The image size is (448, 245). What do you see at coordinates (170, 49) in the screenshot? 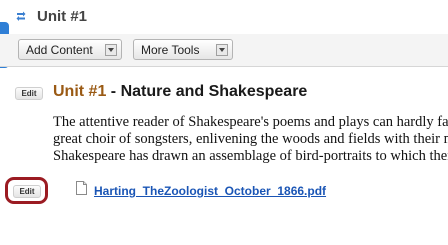
I see `more-tools-label: More Tools` at bounding box center [170, 49].